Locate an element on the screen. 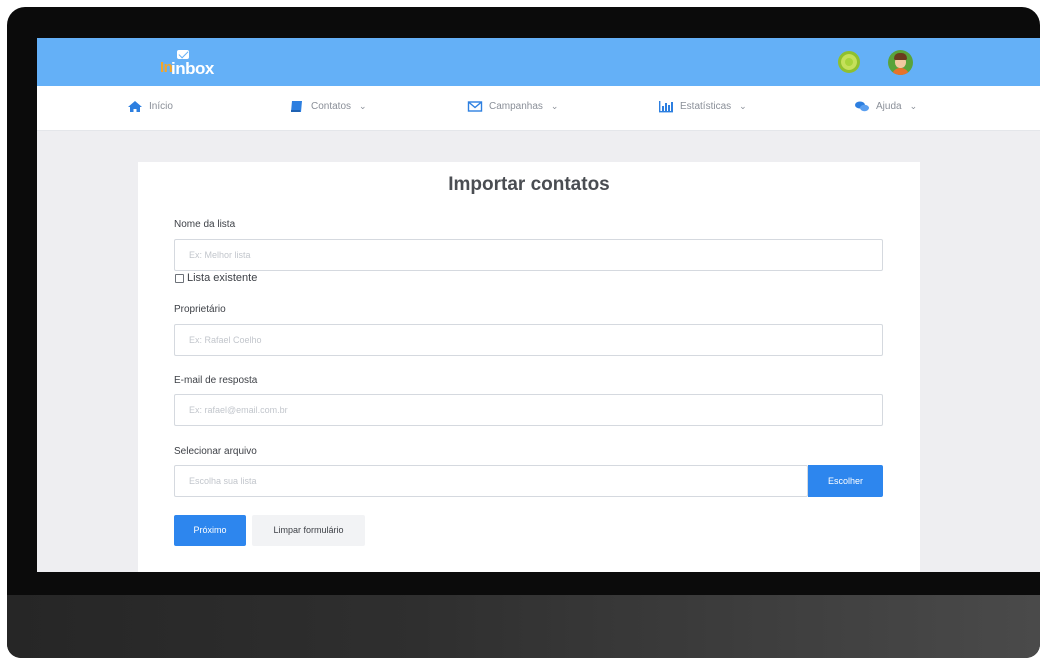 The image size is (1047, 658). nav-item-estatisticas: Estatísticas ⌄ is located at coordinates (702, 106).